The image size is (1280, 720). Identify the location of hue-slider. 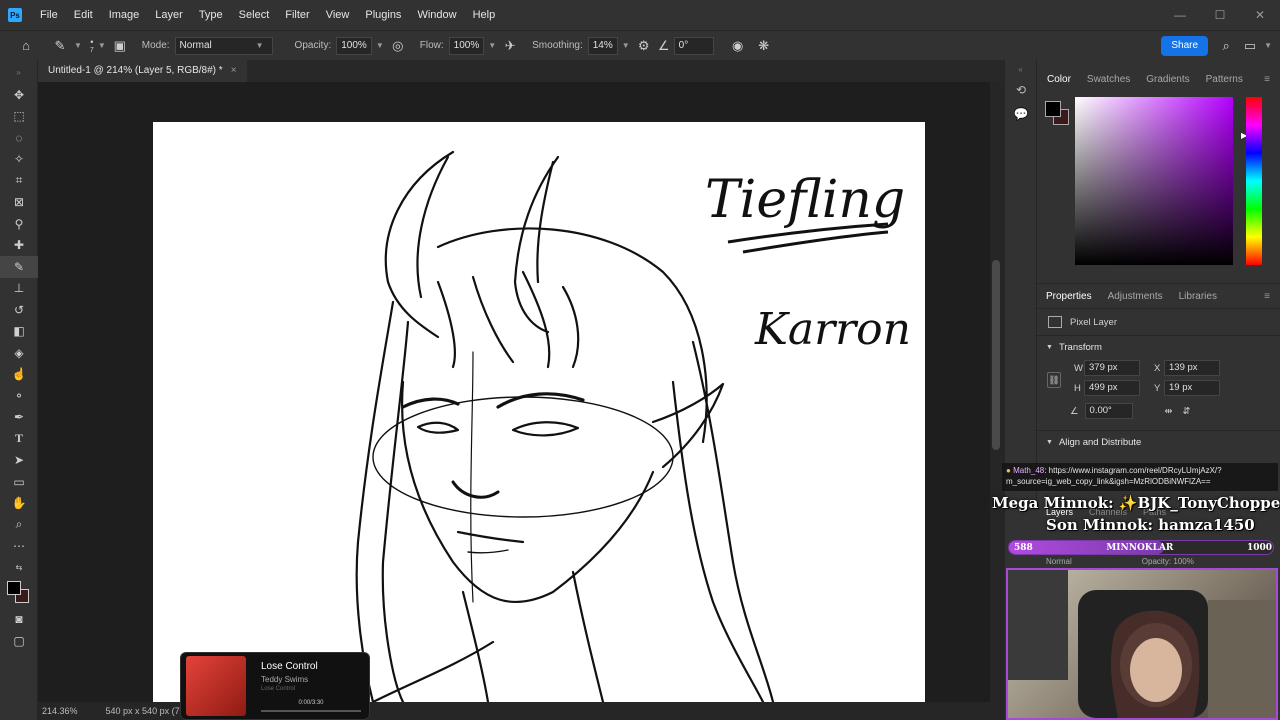
(1254, 181).